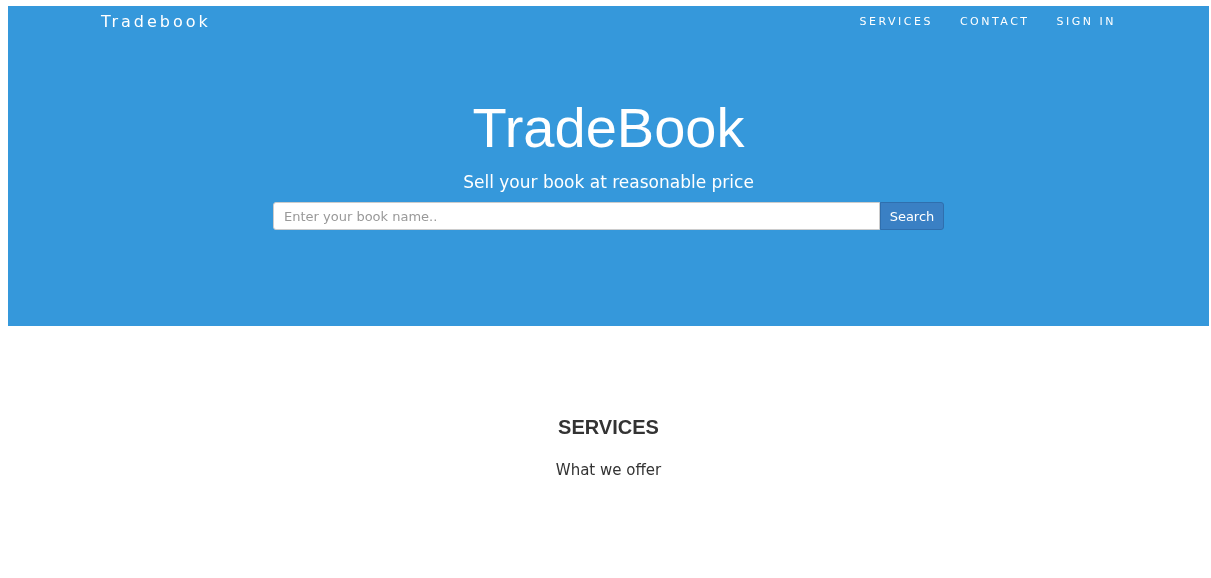 This screenshot has width=1211, height=578. I want to click on search-button: Search, so click(912, 216).